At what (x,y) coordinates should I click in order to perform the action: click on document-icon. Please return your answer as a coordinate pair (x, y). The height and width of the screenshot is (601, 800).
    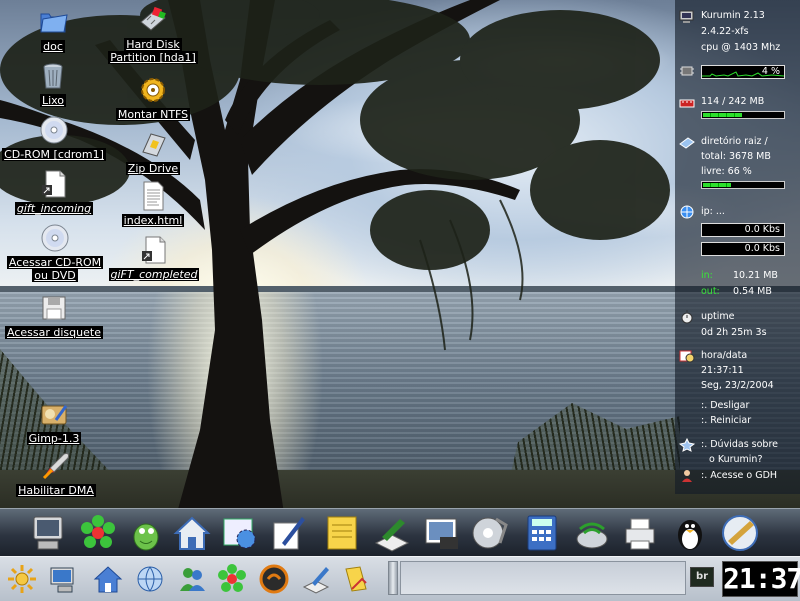
    Looking at the image, I should click on (153, 196).